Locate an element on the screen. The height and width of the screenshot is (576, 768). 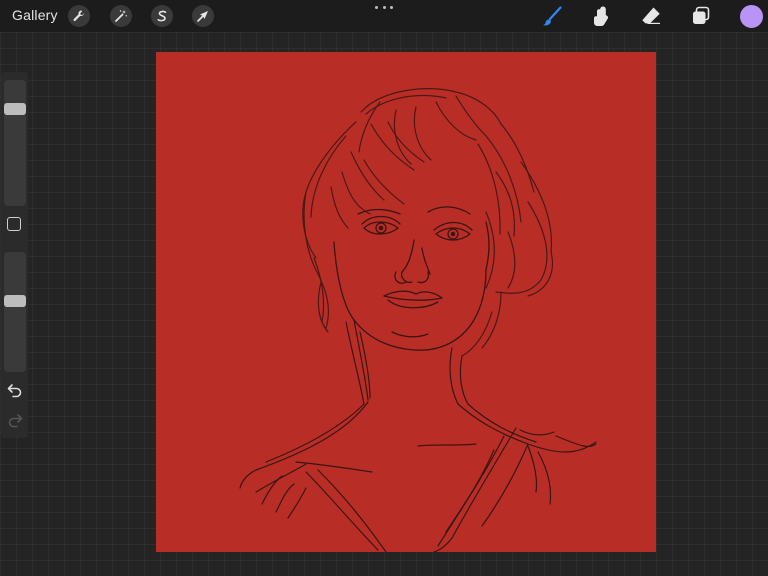
wrench-icon is located at coordinates (78, 16).